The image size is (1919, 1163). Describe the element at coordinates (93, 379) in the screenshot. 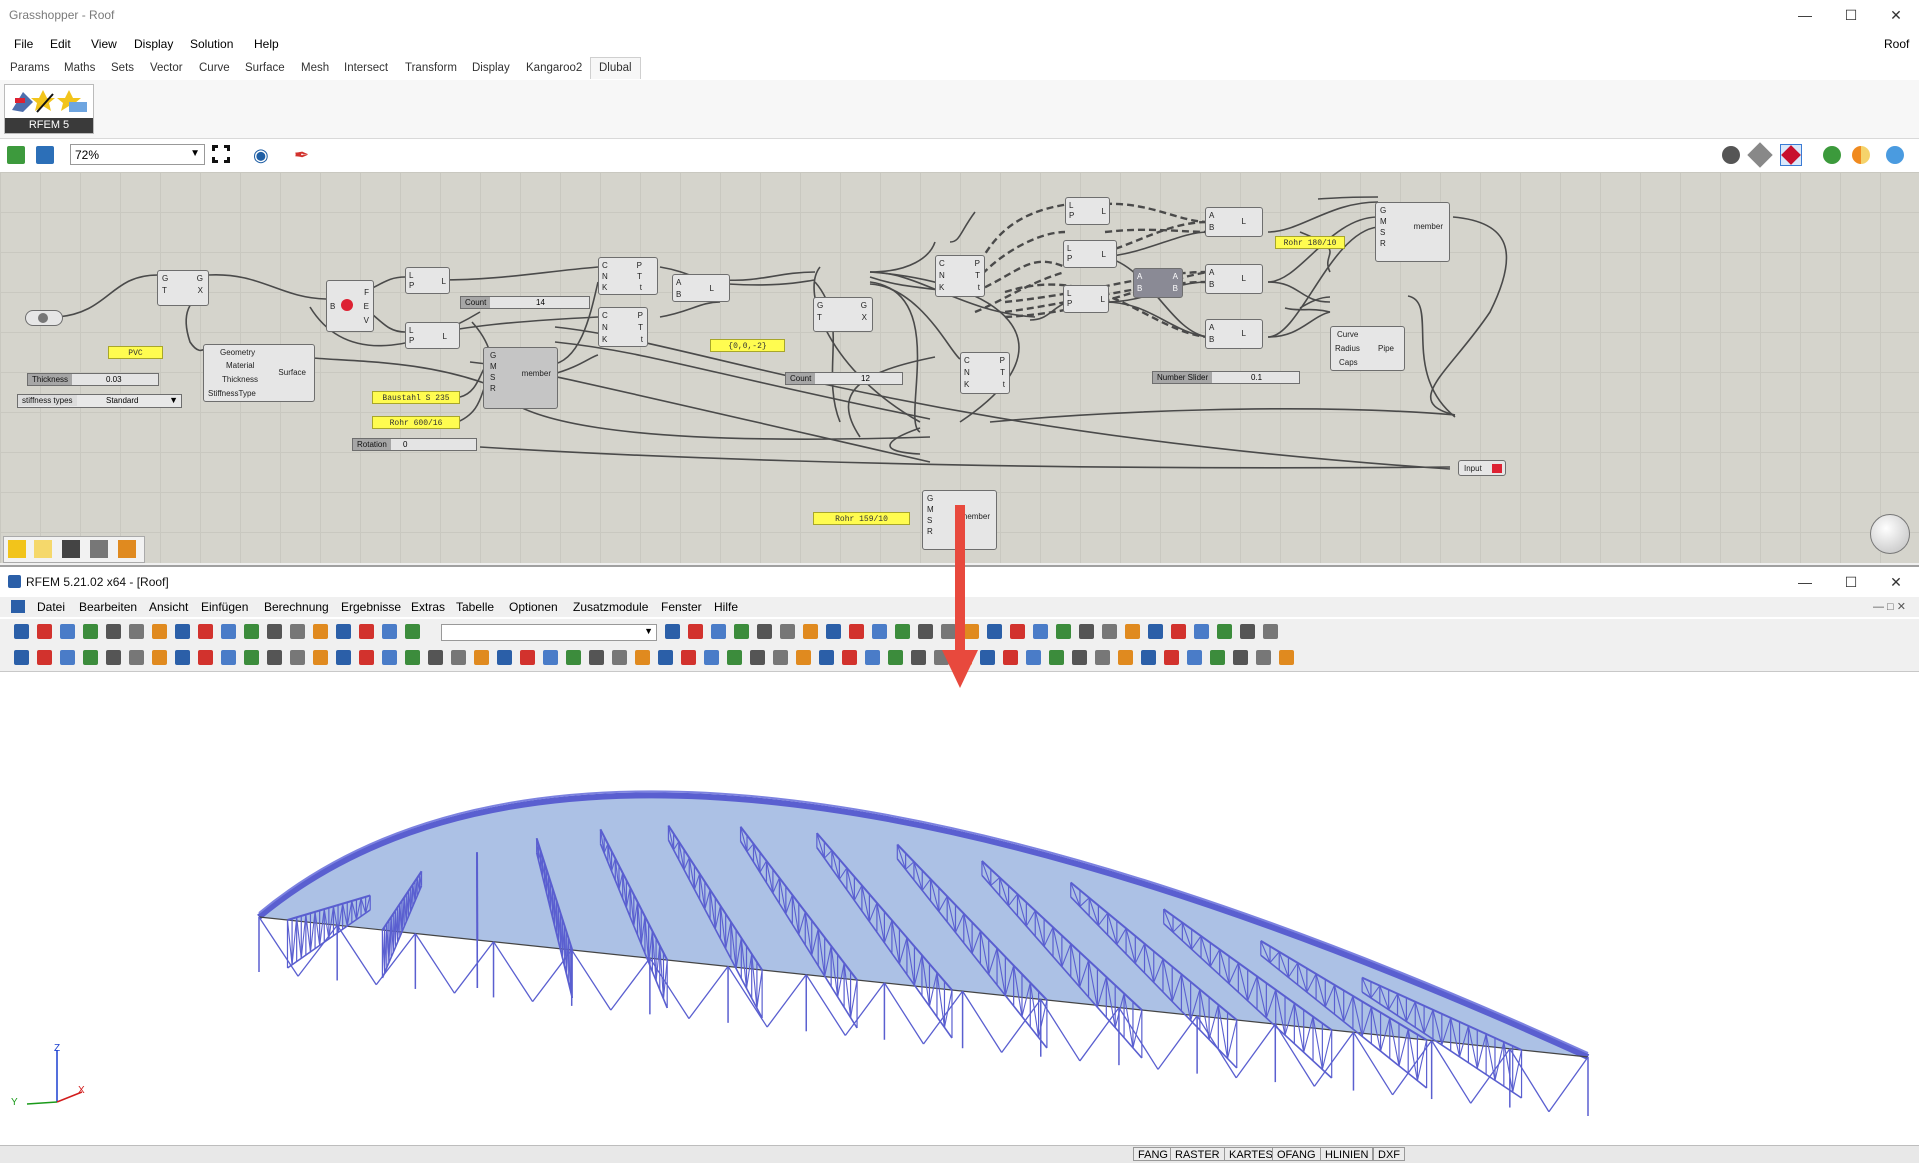

I see `slider-thickness: Thickness 0.03` at that location.